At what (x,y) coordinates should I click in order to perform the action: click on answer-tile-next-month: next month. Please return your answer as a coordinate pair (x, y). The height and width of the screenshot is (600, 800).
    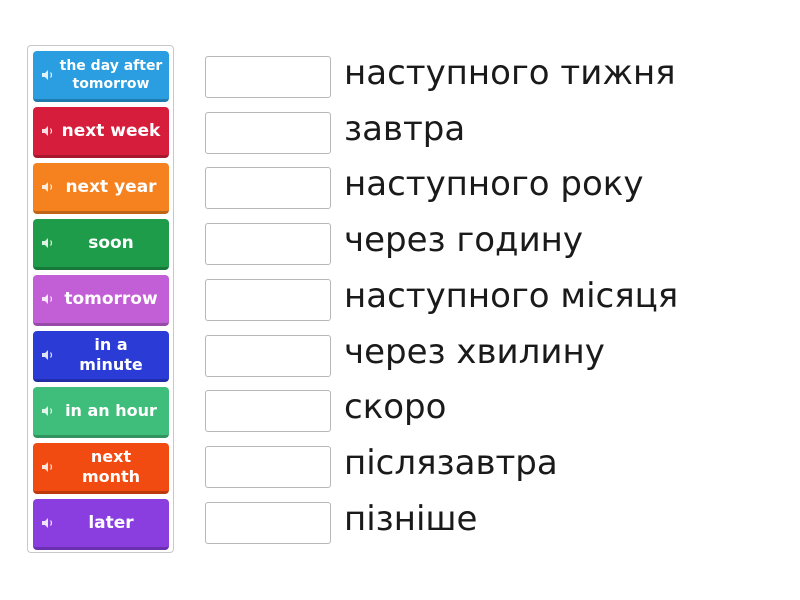
    Looking at the image, I should click on (101, 468).